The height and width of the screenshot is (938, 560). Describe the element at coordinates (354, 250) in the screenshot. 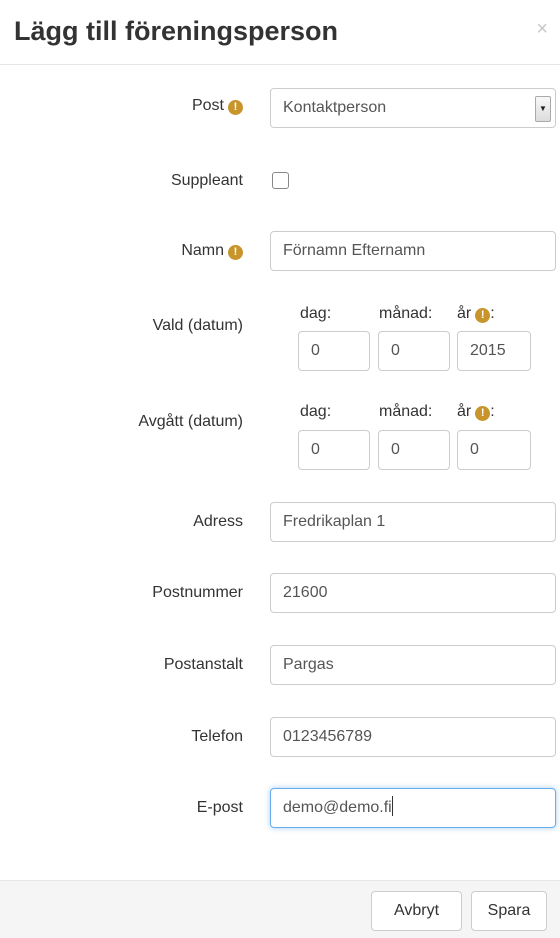

I see `namn-placeholder: Förnamn Efternamn` at that location.